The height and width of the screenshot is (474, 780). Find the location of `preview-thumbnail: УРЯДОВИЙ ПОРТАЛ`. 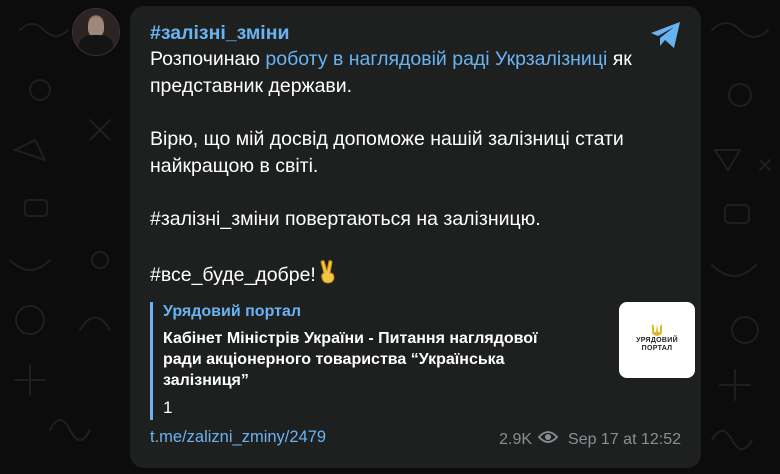

preview-thumbnail: УРЯДОВИЙ ПОРТАЛ is located at coordinates (657, 340).